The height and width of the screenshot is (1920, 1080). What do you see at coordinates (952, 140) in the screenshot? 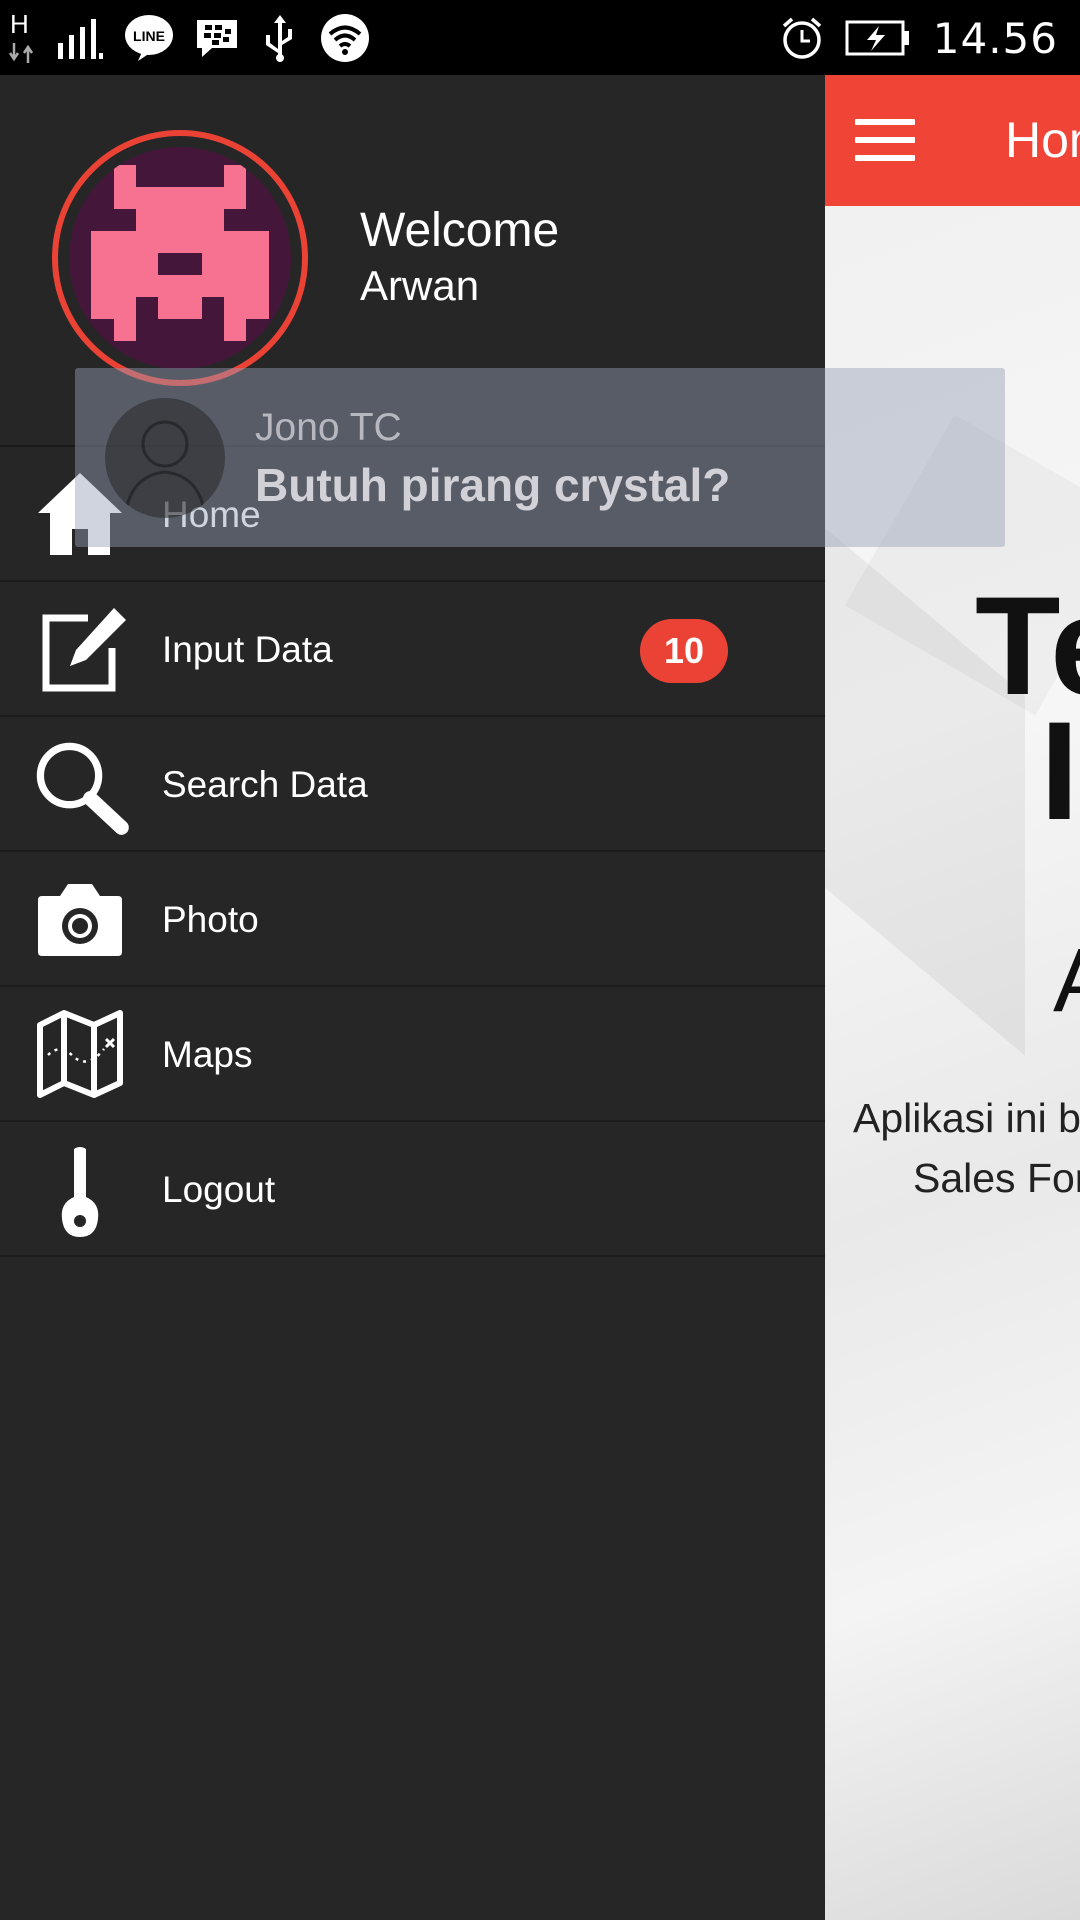
I see `app-bar: Hom` at bounding box center [952, 140].